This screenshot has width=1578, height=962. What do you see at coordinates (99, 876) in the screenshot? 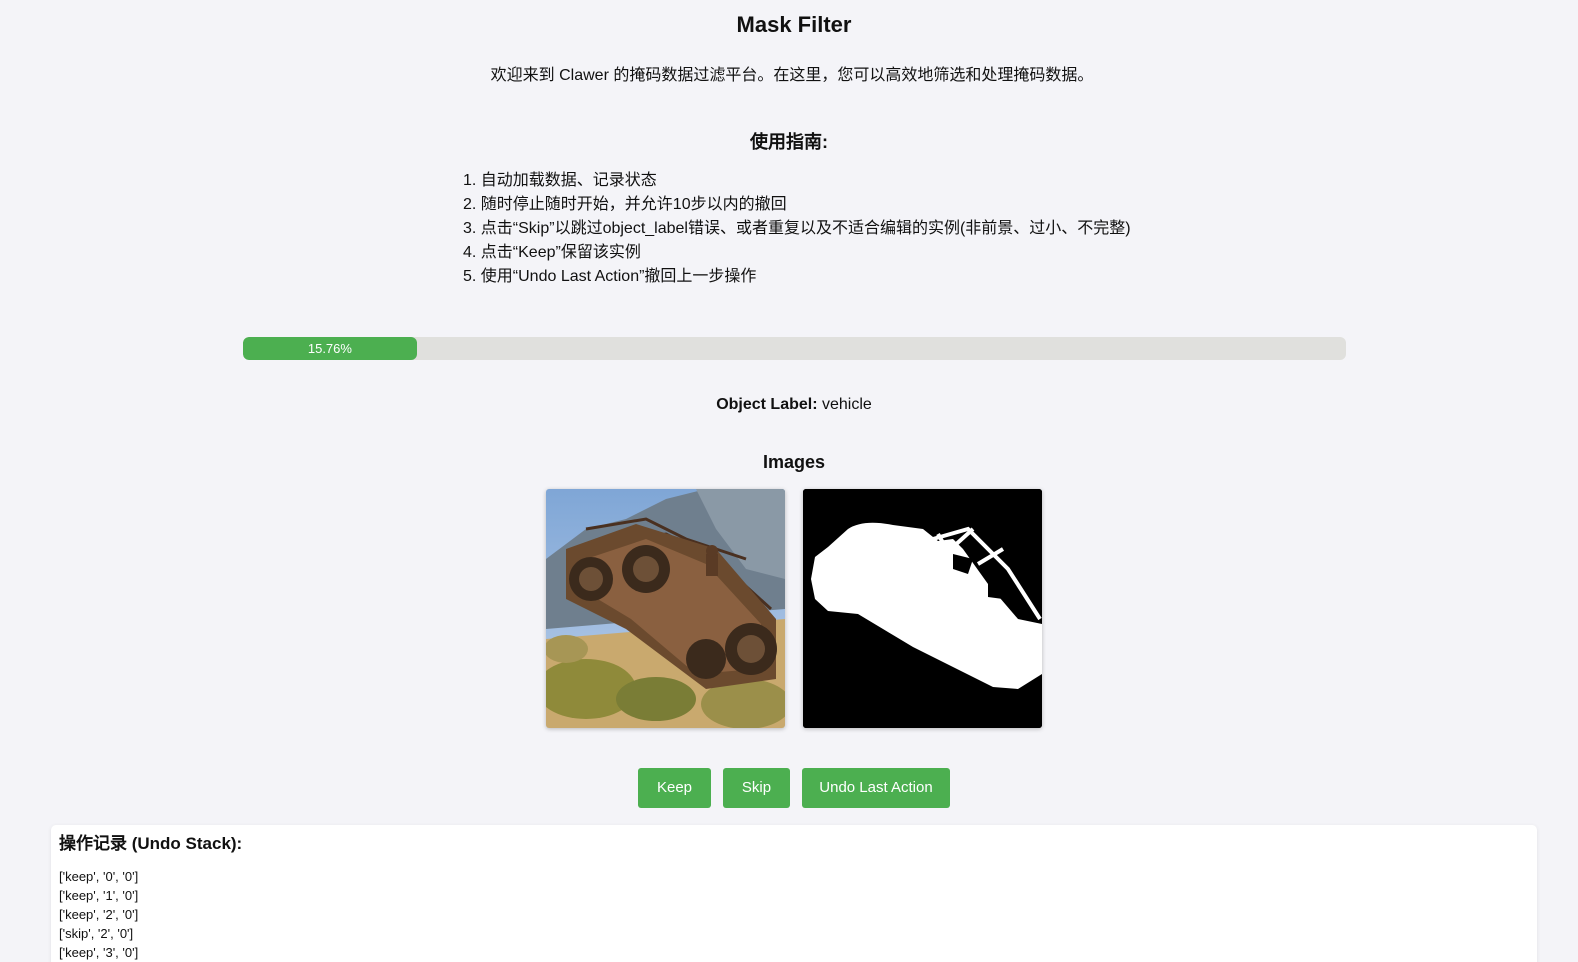
I see `undo-stack-entry: ['keep', '0', '0']` at bounding box center [99, 876].